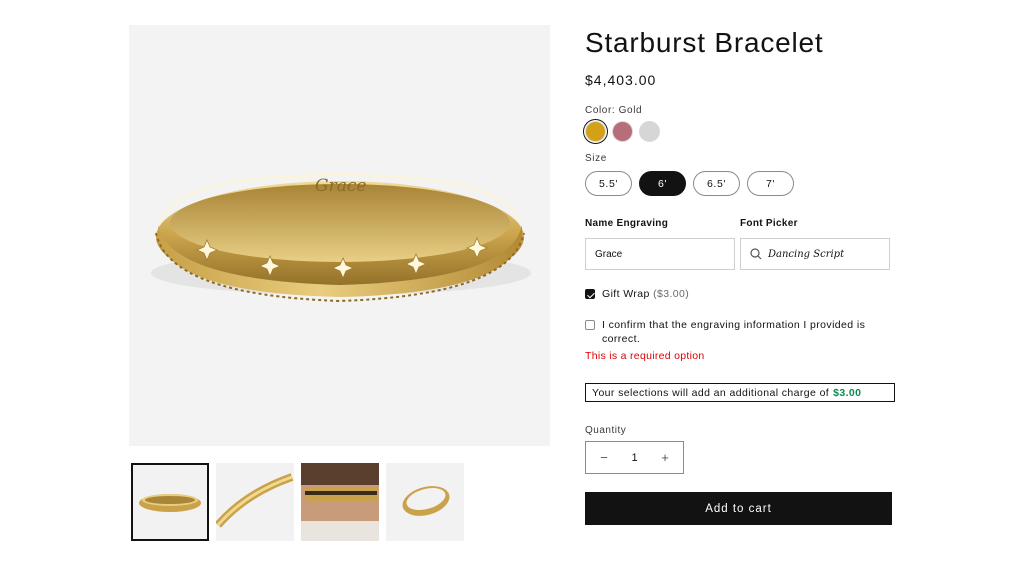  What do you see at coordinates (609, 254) in the screenshot?
I see `name-engraving-value: Grace` at bounding box center [609, 254].